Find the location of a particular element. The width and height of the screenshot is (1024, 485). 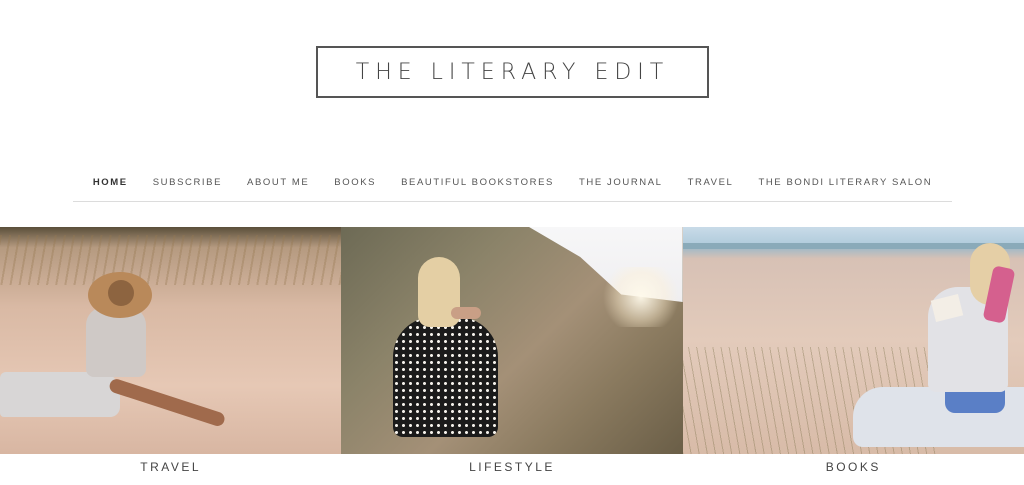

nav-divider is located at coordinates (512, 201).